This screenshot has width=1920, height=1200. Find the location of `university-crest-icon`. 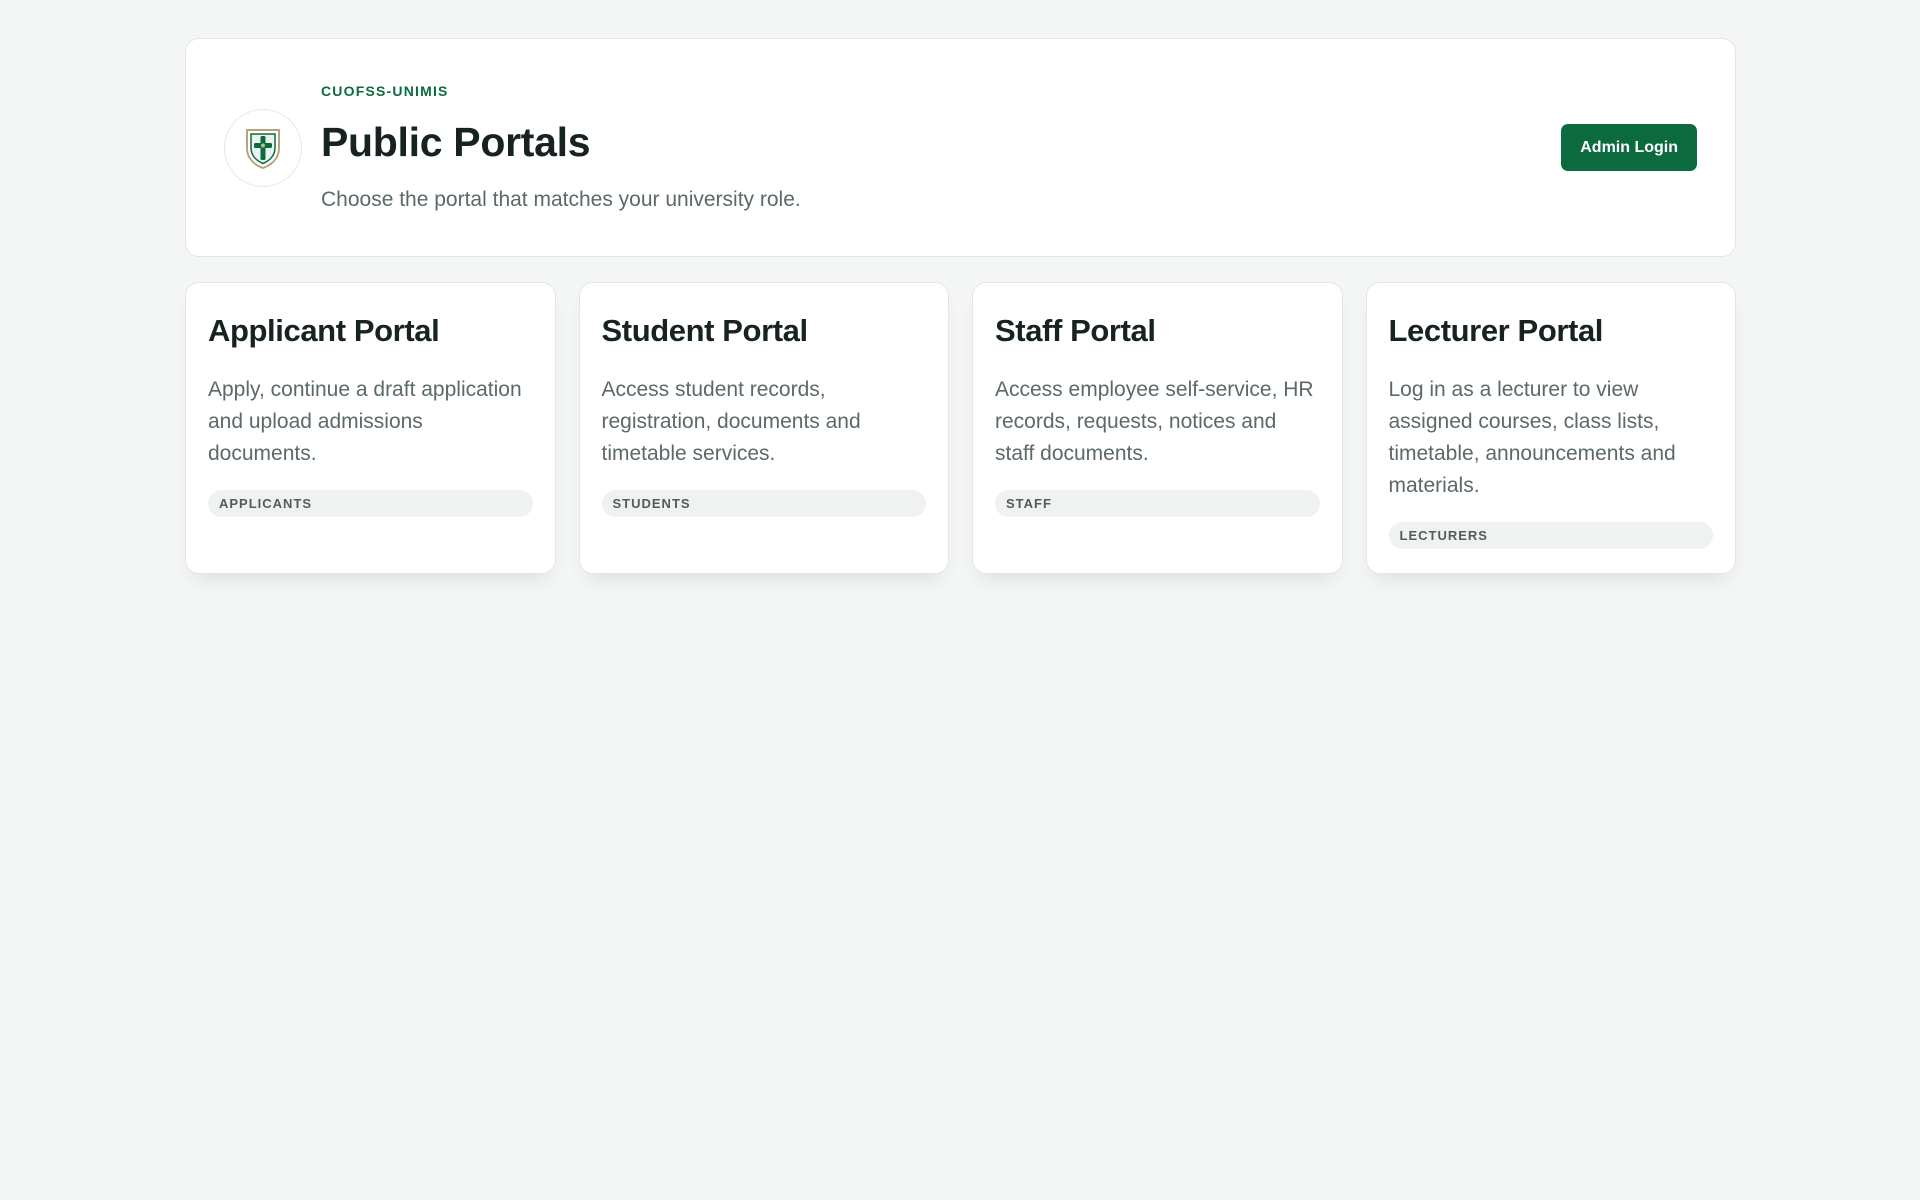

university-crest-icon is located at coordinates (263, 148).